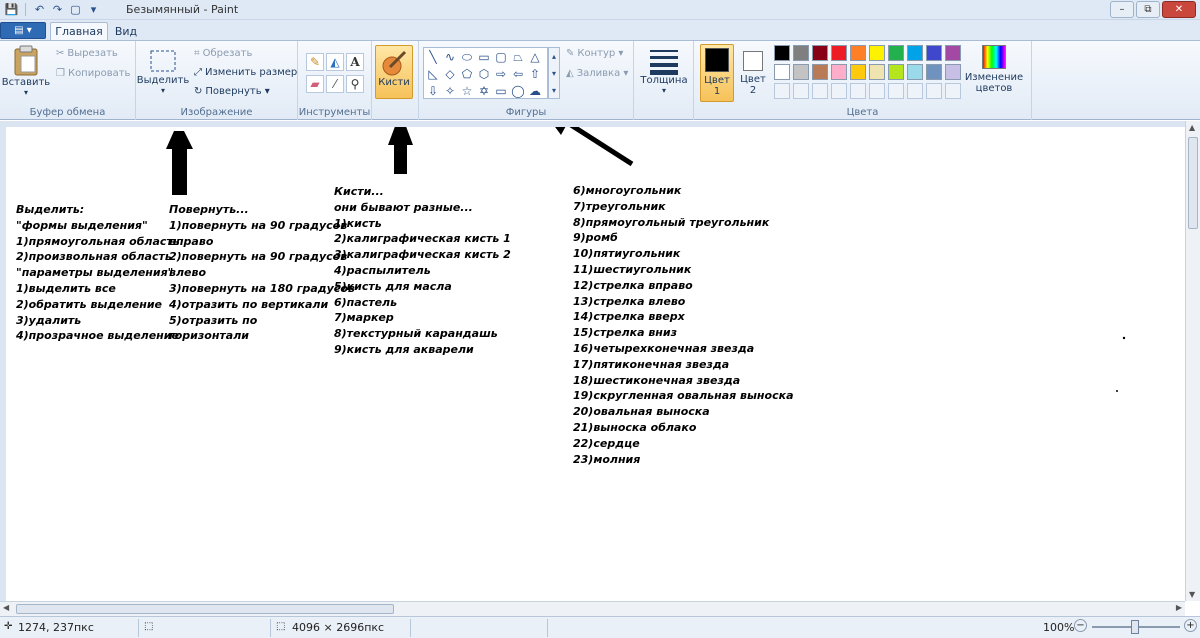  What do you see at coordinates (717, 73) in the screenshot?
I see `color1-button: Цвет 1` at bounding box center [717, 73].